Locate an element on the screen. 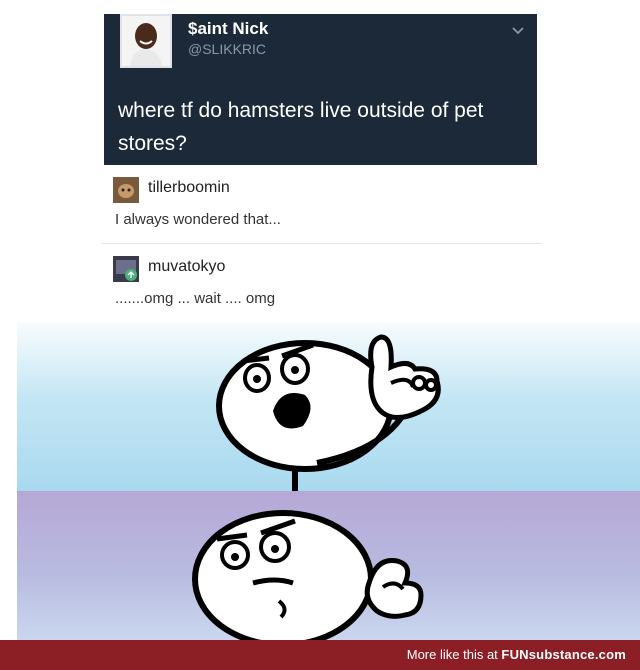 This screenshot has width=640, height=670. footer-brand-bold: FUN is located at coordinates (515, 654).